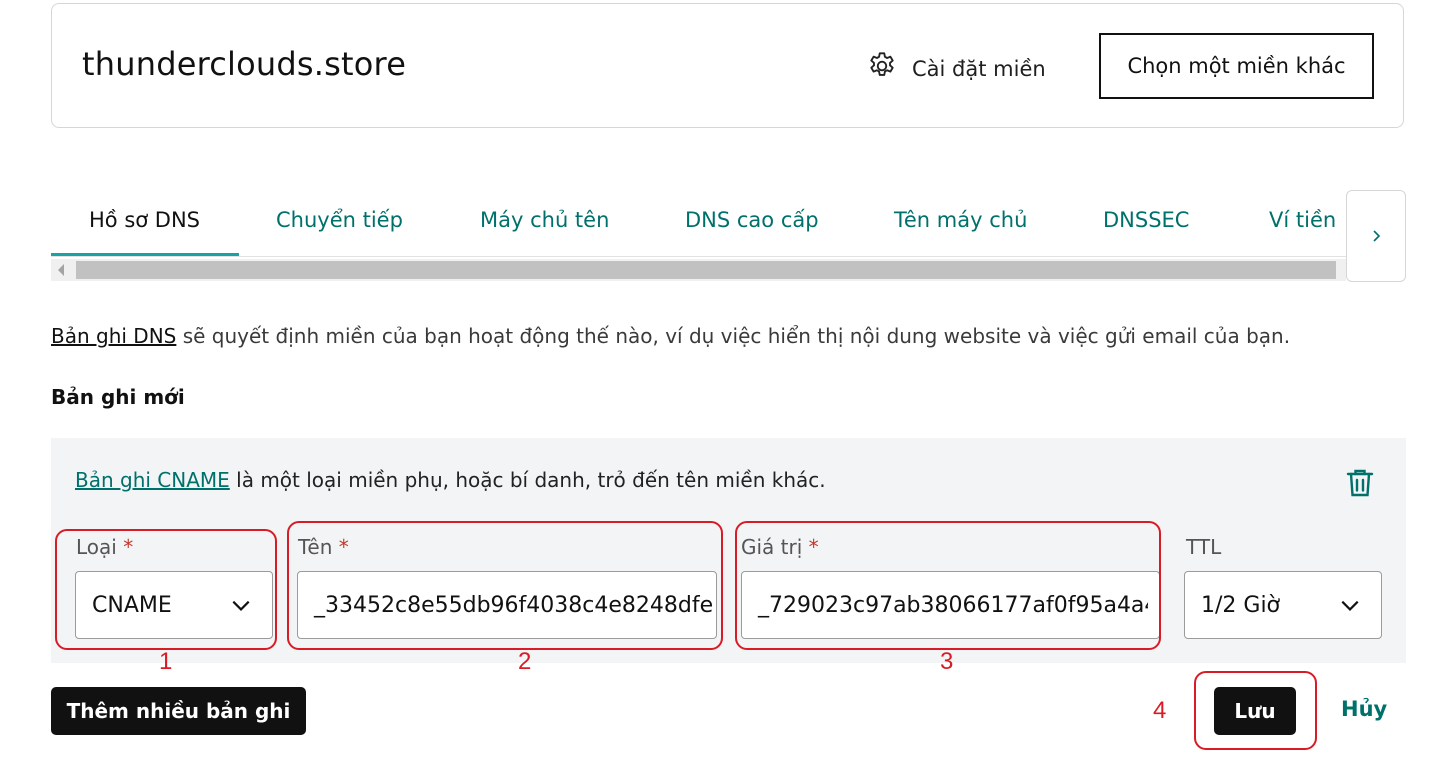 The image size is (1448, 771). Describe the element at coordinates (1350, 605) in the screenshot. I see `chevron-down-icon` at that location.